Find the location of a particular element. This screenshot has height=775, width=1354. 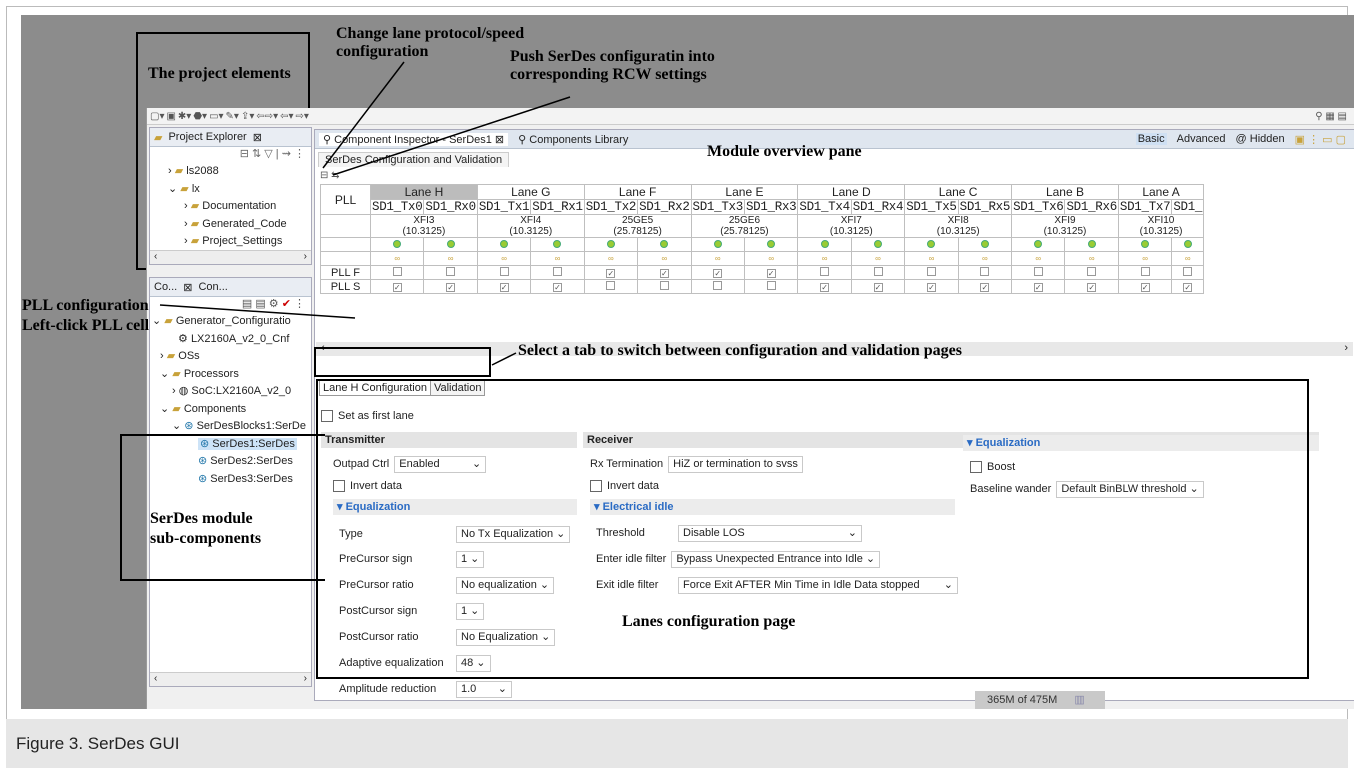

annotation-serdes-sub: SerDes module sub-components is located at coordinates (206, 528).